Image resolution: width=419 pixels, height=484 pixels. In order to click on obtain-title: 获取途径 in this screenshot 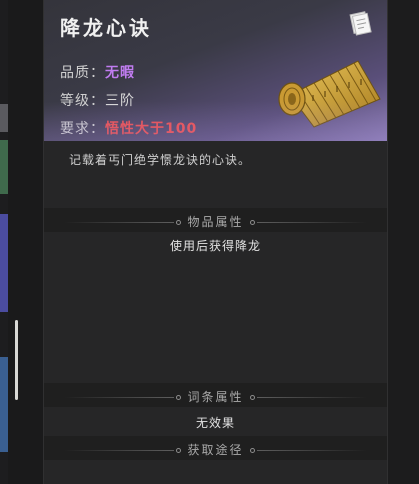, I will do `click(215, 450)`.